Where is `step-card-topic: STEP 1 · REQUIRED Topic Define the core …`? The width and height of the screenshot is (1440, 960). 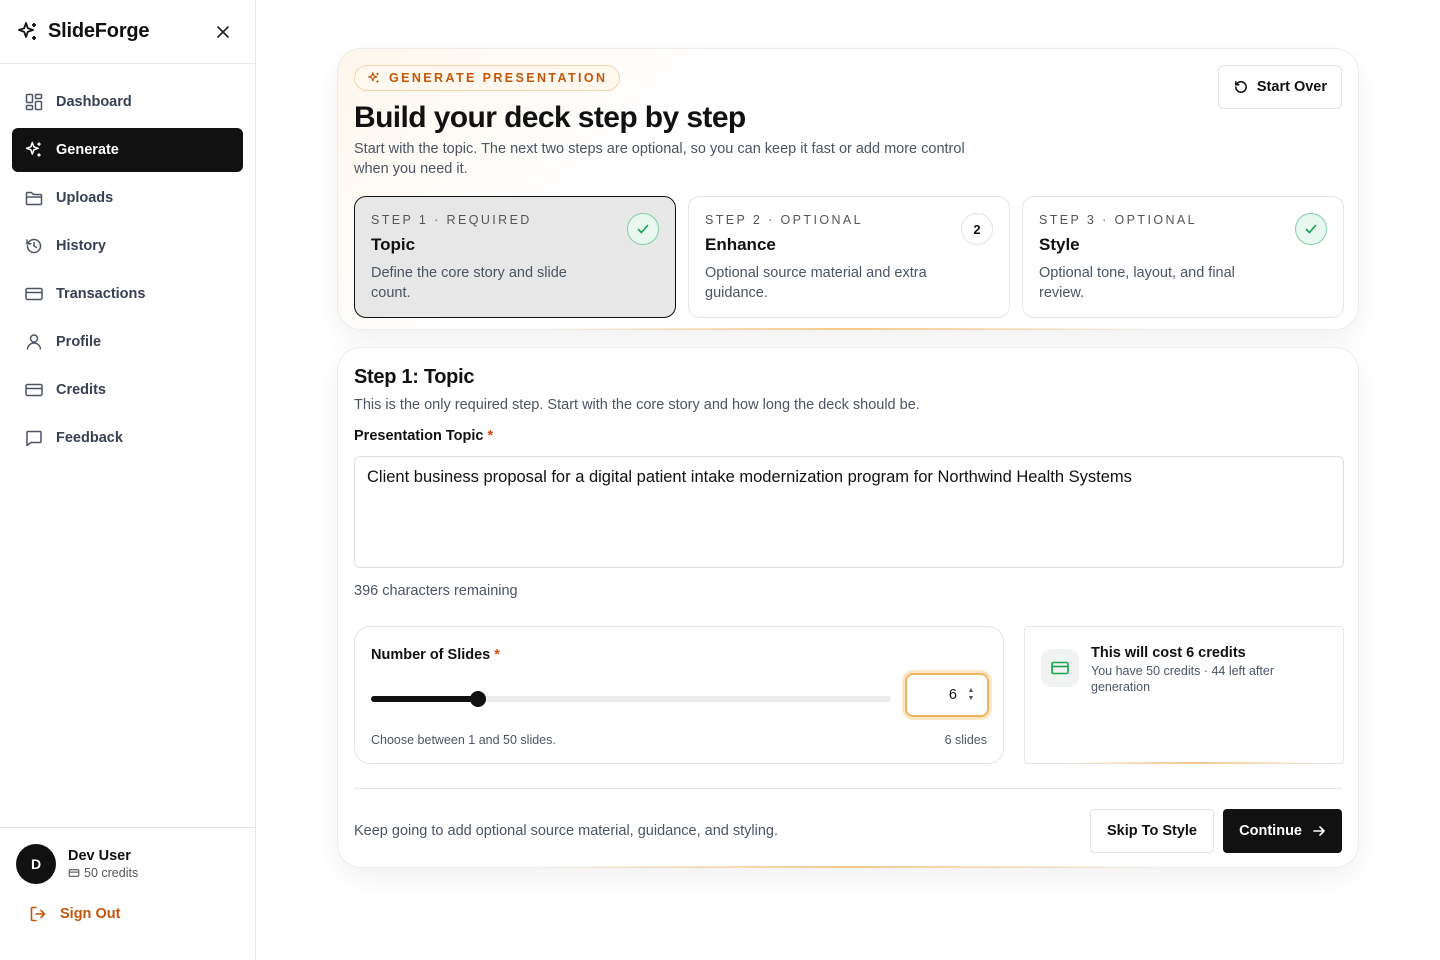 step-card-topic: STEP 1 · REQUIRED Topic Define the core … is located at coordinates (515, 257).